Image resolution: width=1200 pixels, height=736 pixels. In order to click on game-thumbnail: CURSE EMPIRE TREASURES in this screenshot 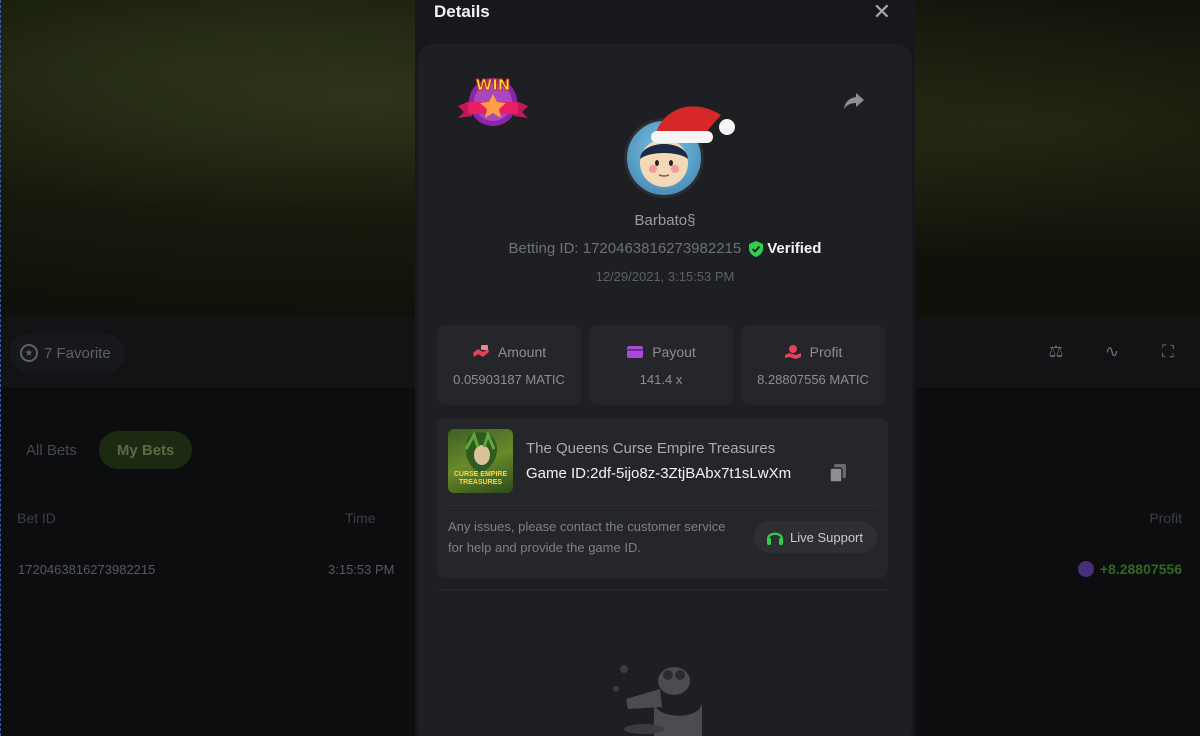, I will do `click(480, 461)`.